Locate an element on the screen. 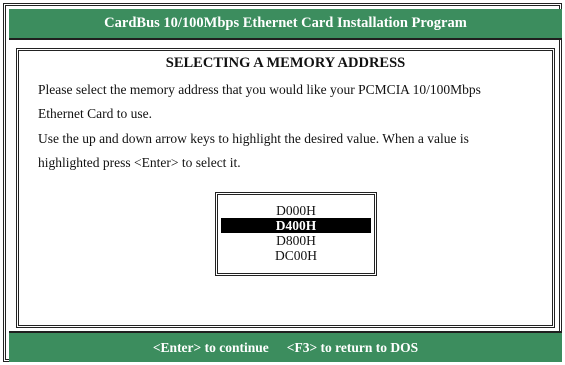 The image size is (565, 365). address-option: D800H is located at coordinates (296, 240).